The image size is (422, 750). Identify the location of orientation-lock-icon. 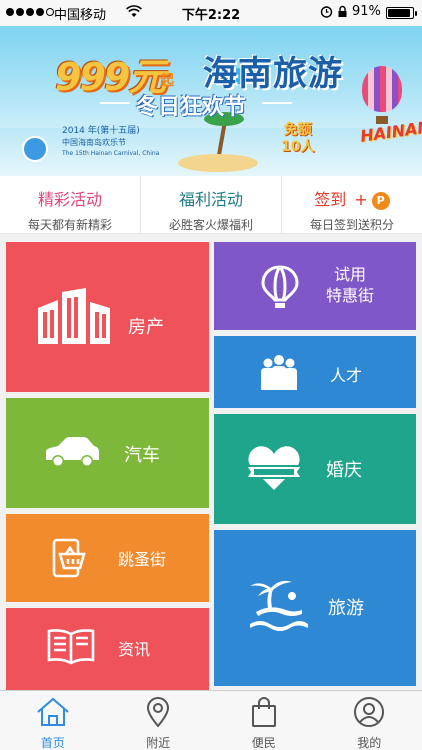
(342, 13).